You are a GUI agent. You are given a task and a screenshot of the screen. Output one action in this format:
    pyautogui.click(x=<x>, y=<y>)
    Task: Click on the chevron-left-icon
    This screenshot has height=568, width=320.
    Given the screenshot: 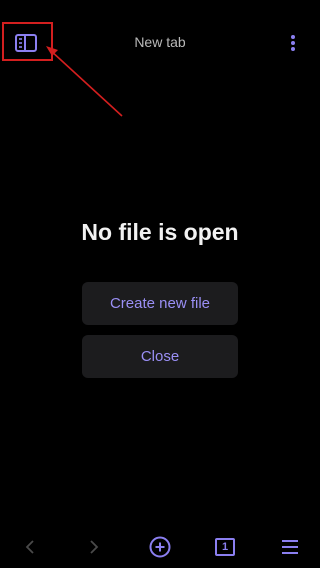 What is the action you would take?
    pyautogui.click(x=29, y=547)
    